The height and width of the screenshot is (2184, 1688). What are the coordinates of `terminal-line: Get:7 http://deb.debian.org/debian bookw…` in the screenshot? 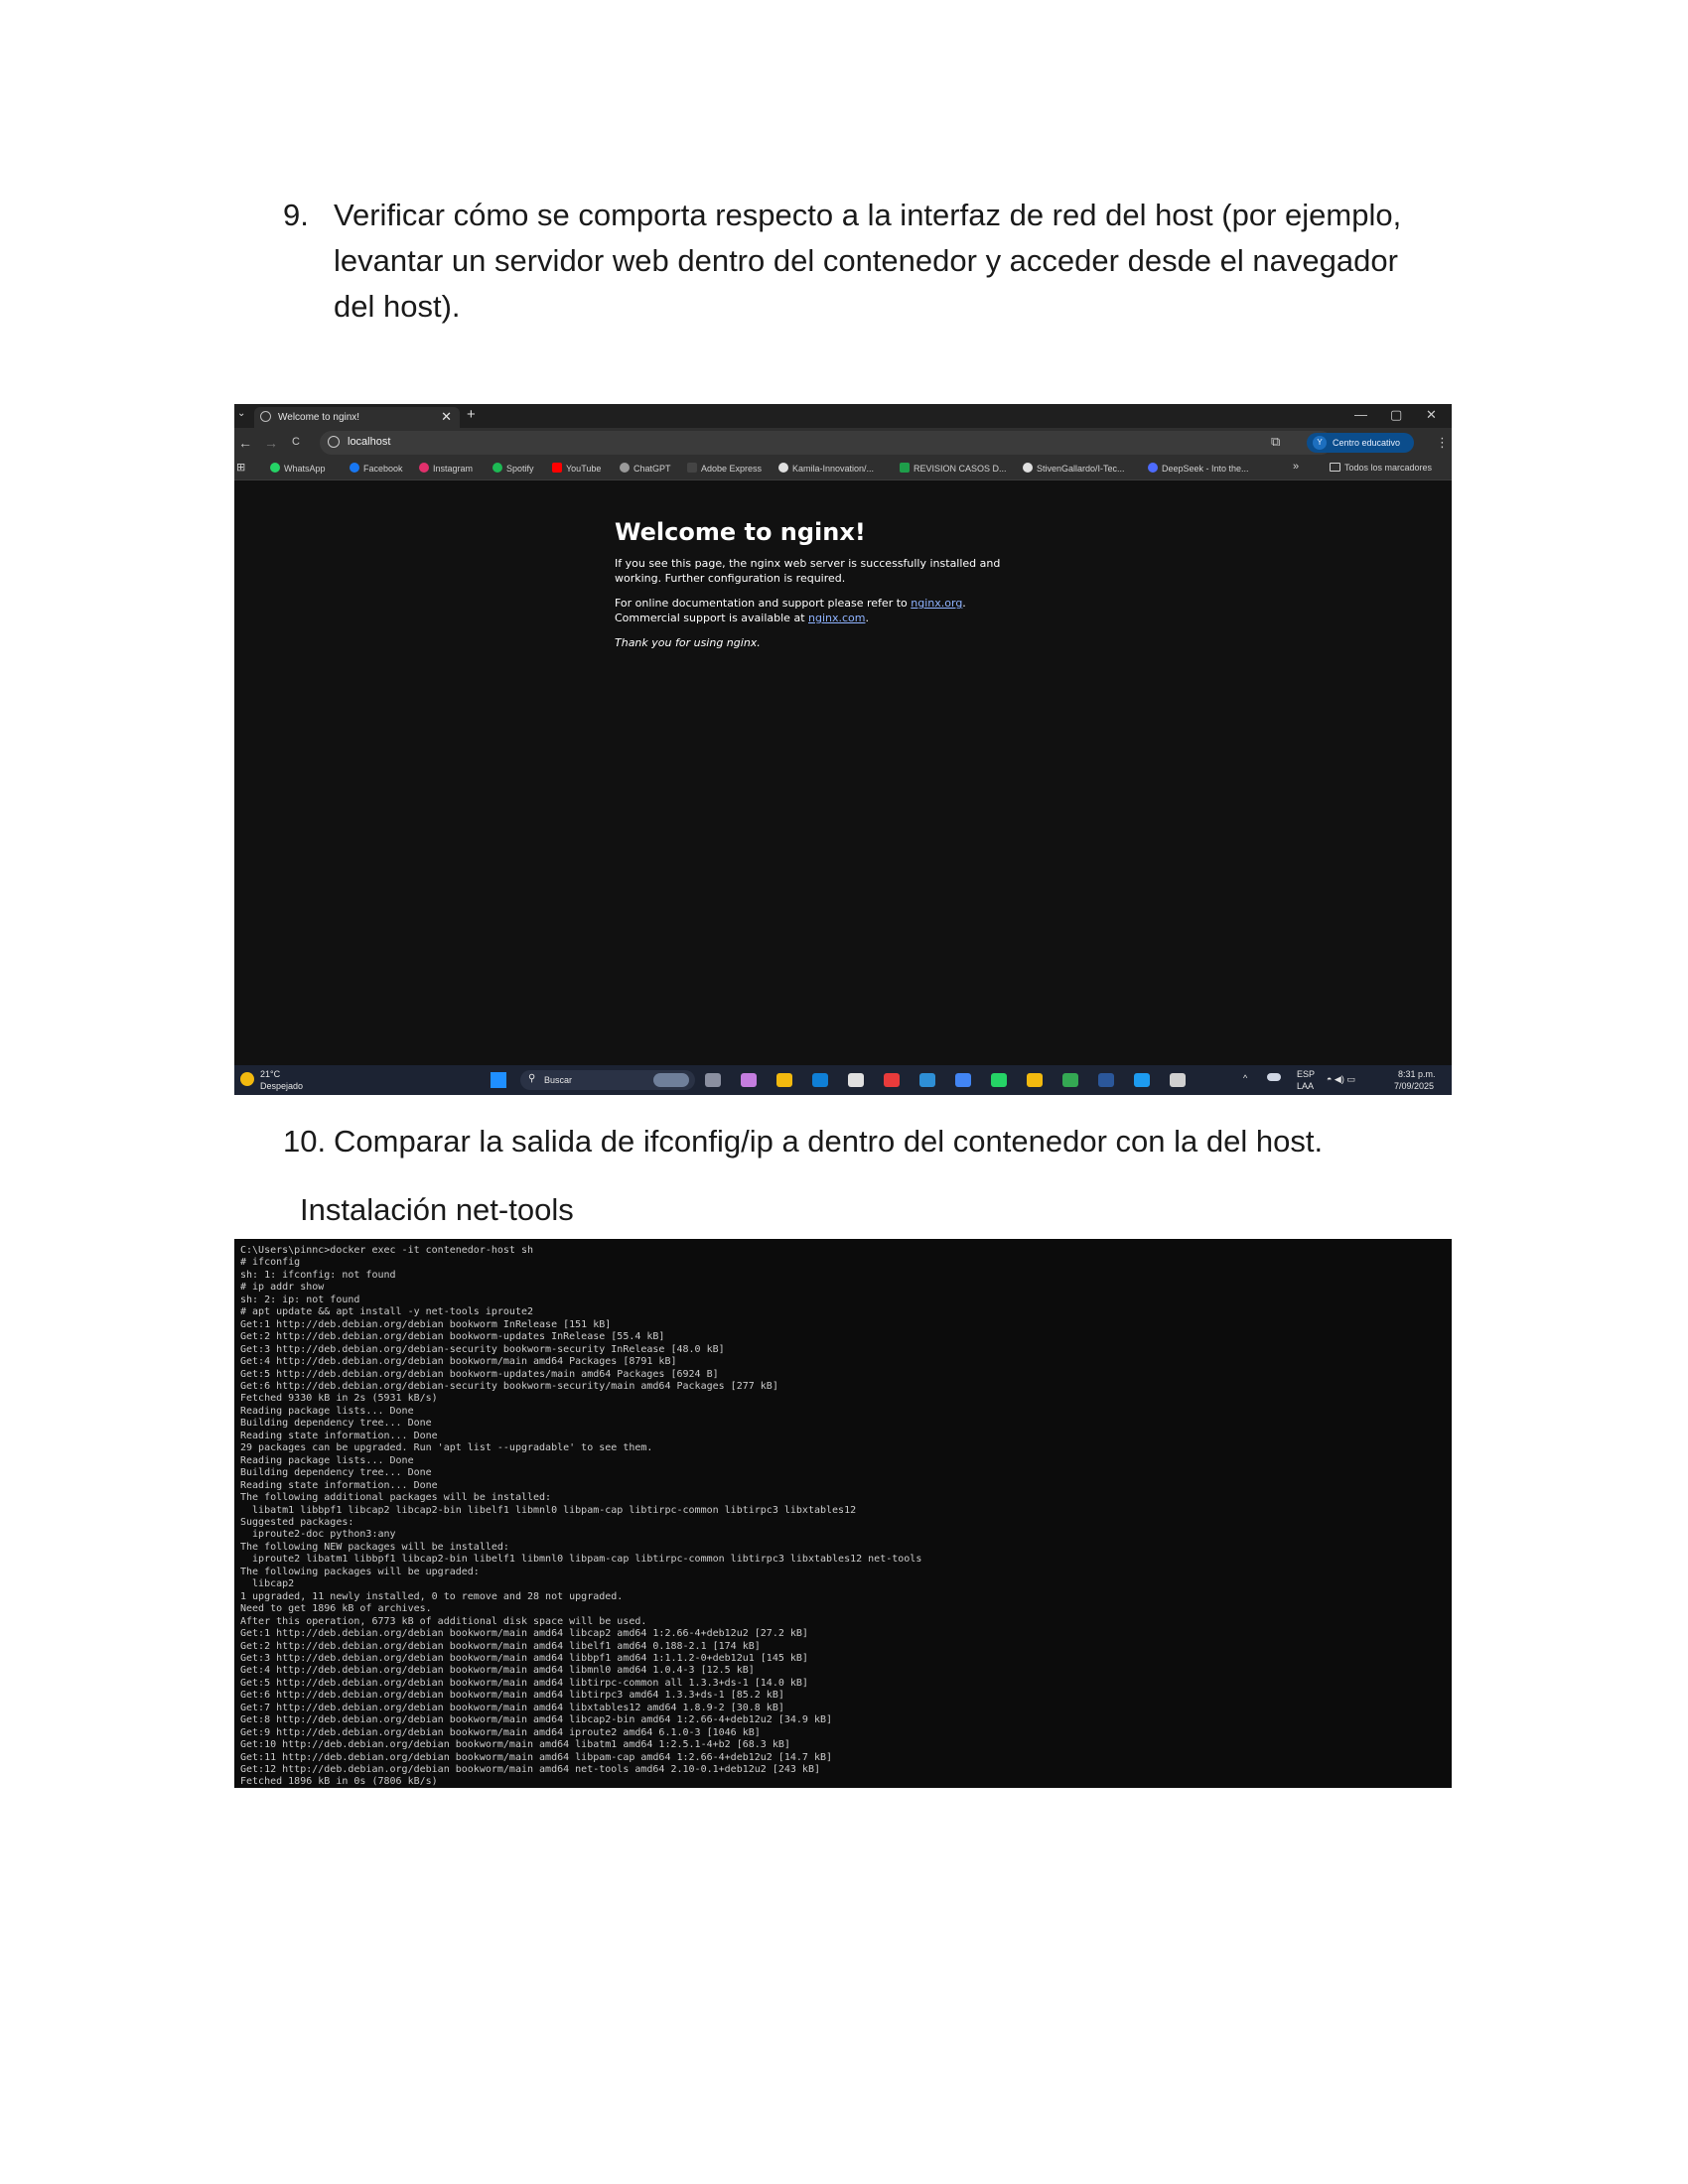 It's located at (512, 1707).